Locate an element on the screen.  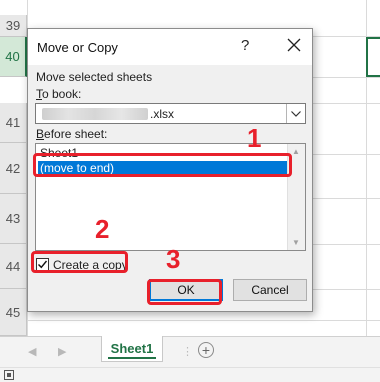
to-book-text: o book: is located at coordinates (62, 94).